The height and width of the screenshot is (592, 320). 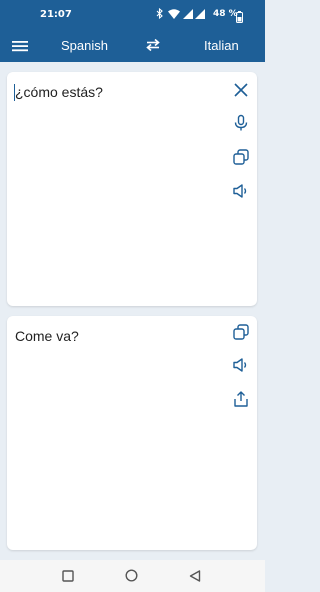 What do you see at coordinates (56, 14) in the screenshot?
I see `status-time: 21:07` at bounding box center [56, 14].